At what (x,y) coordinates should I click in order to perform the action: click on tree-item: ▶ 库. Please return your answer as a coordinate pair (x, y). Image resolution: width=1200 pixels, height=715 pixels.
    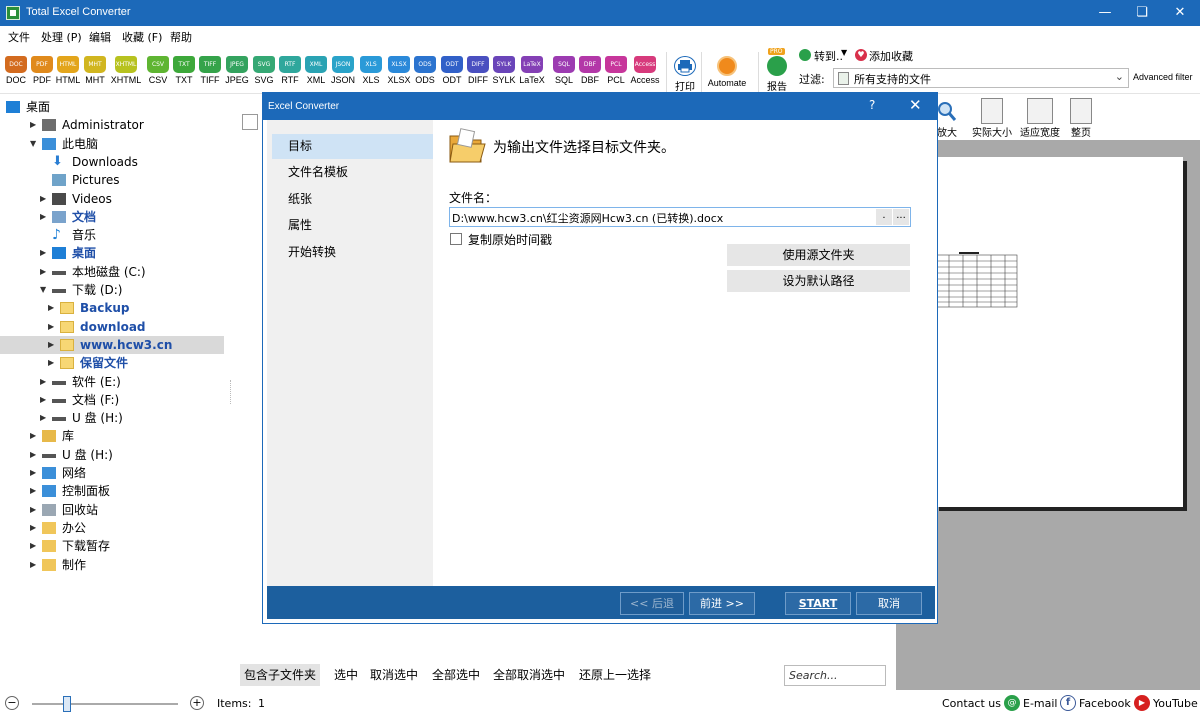
    Looking at the image, I should click on (112, 436).